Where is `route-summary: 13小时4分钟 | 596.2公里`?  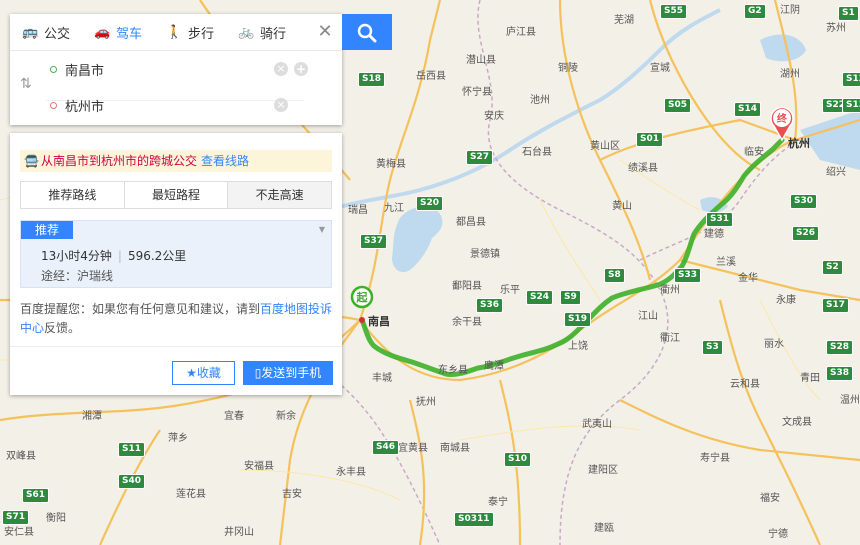 route-summary: 13小时4分钟 | 596.2公里 is located at coordinates (114, 256).